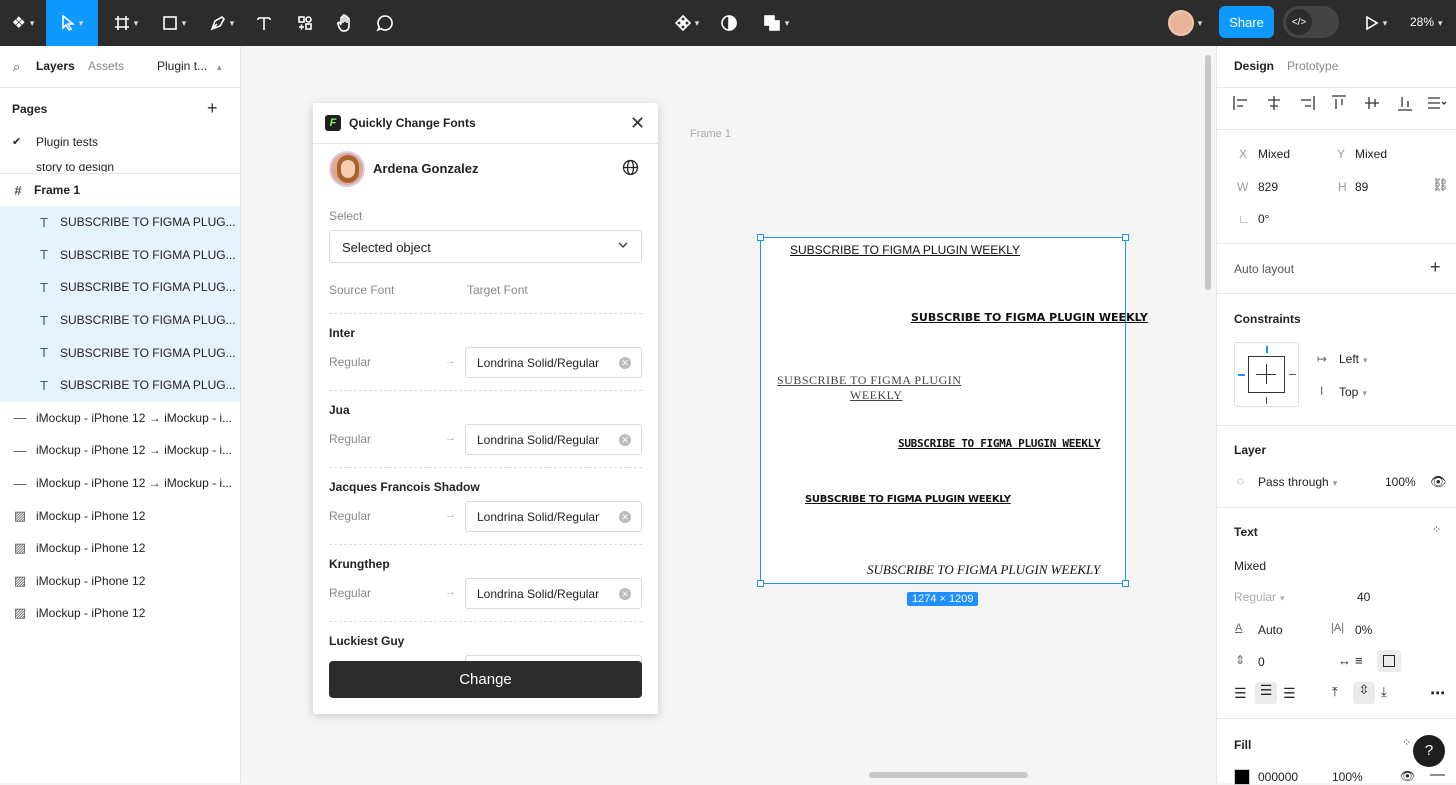  What do you see at coordinates (1376, 23) in the screenshot?
I see `present-button: ▾` at bounding box center [1376, 23].